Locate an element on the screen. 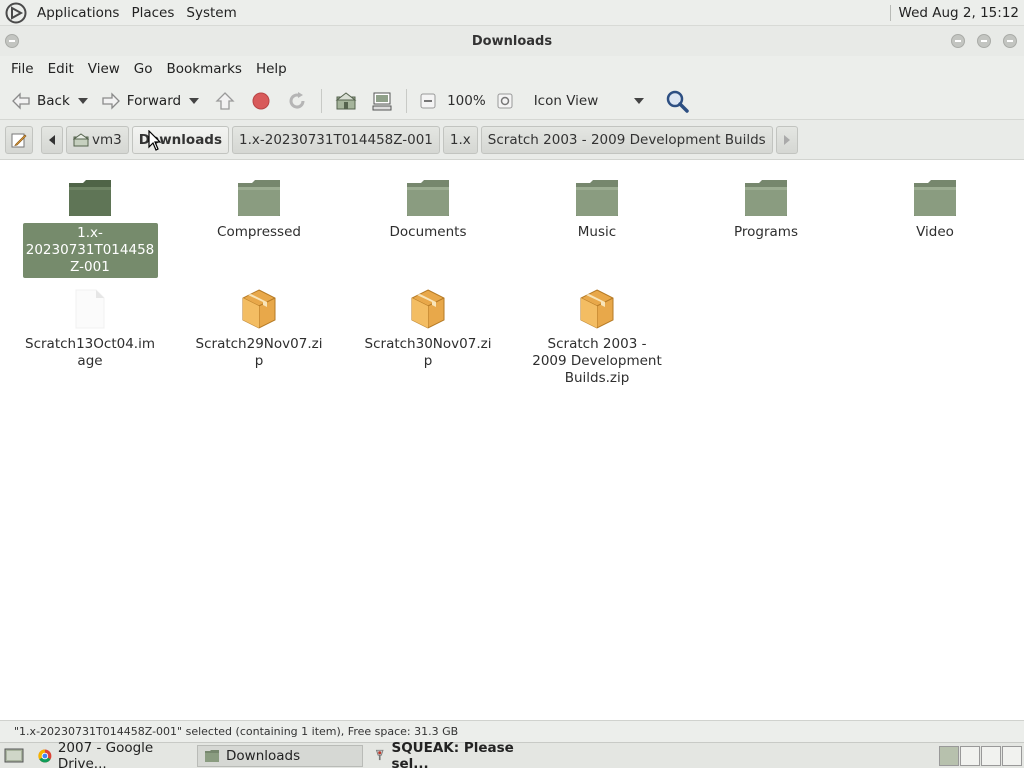 Image resolution: width=1024 pixels, height=768 pixels. stop-button is located at coordinates (261, 101).